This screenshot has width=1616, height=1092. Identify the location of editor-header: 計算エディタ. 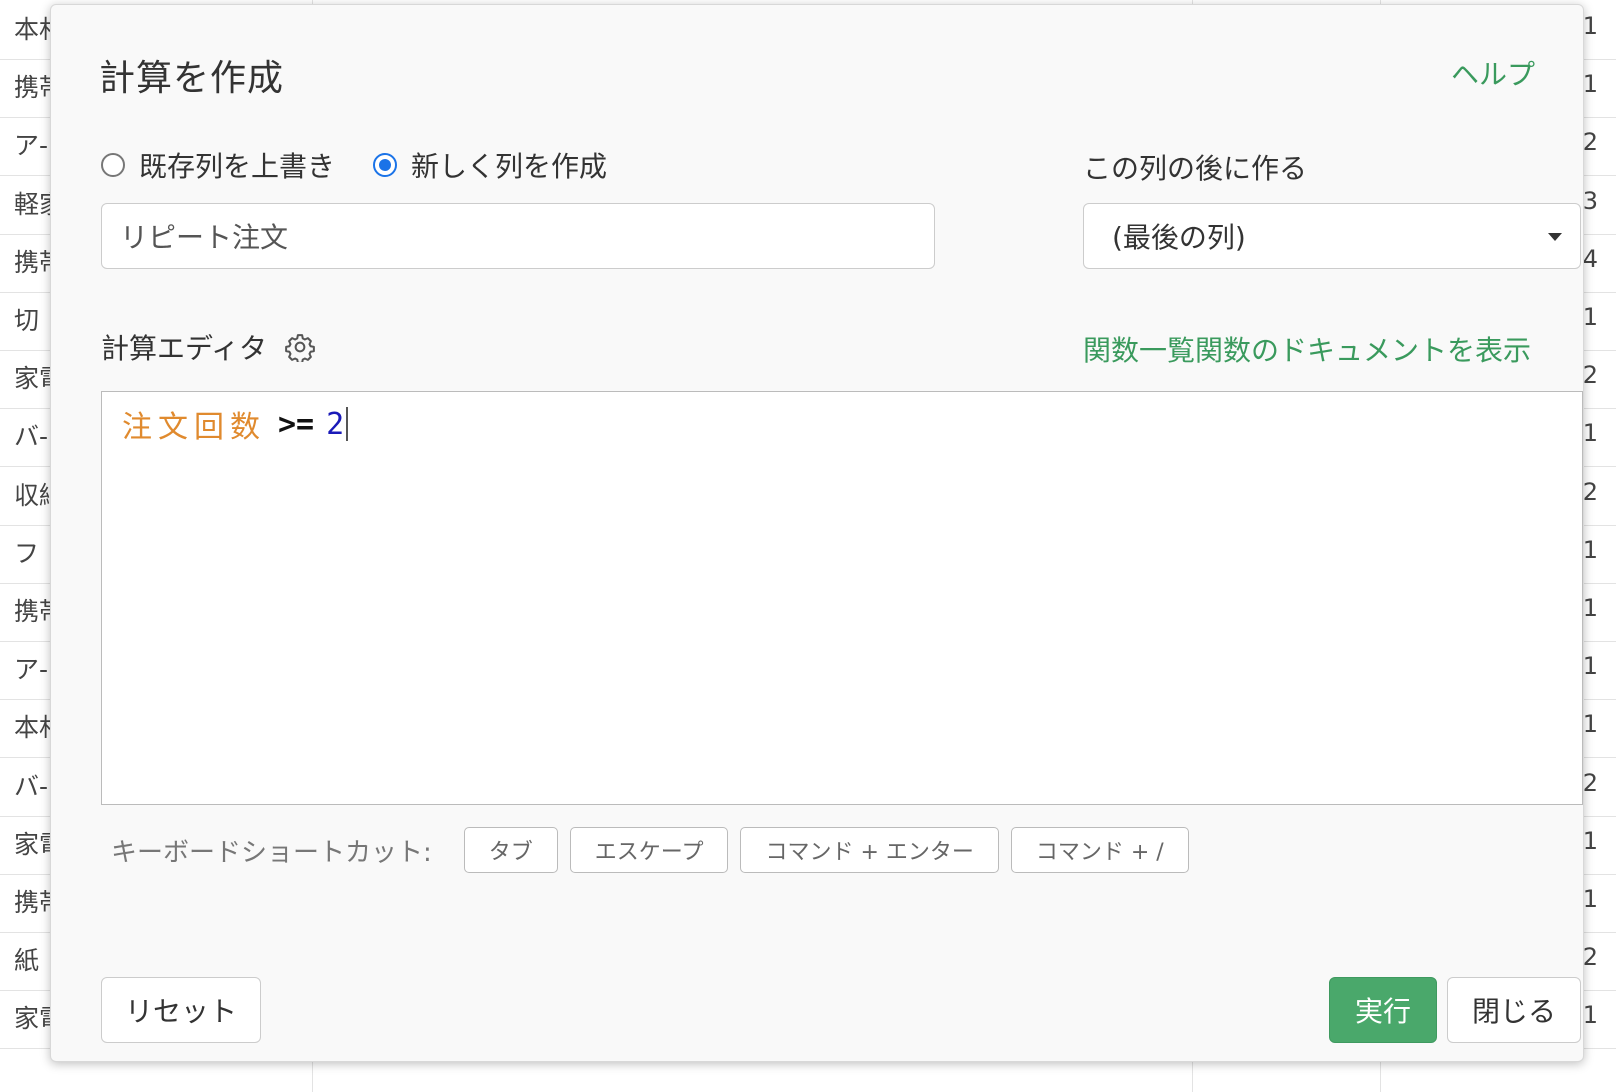
(208, 347).